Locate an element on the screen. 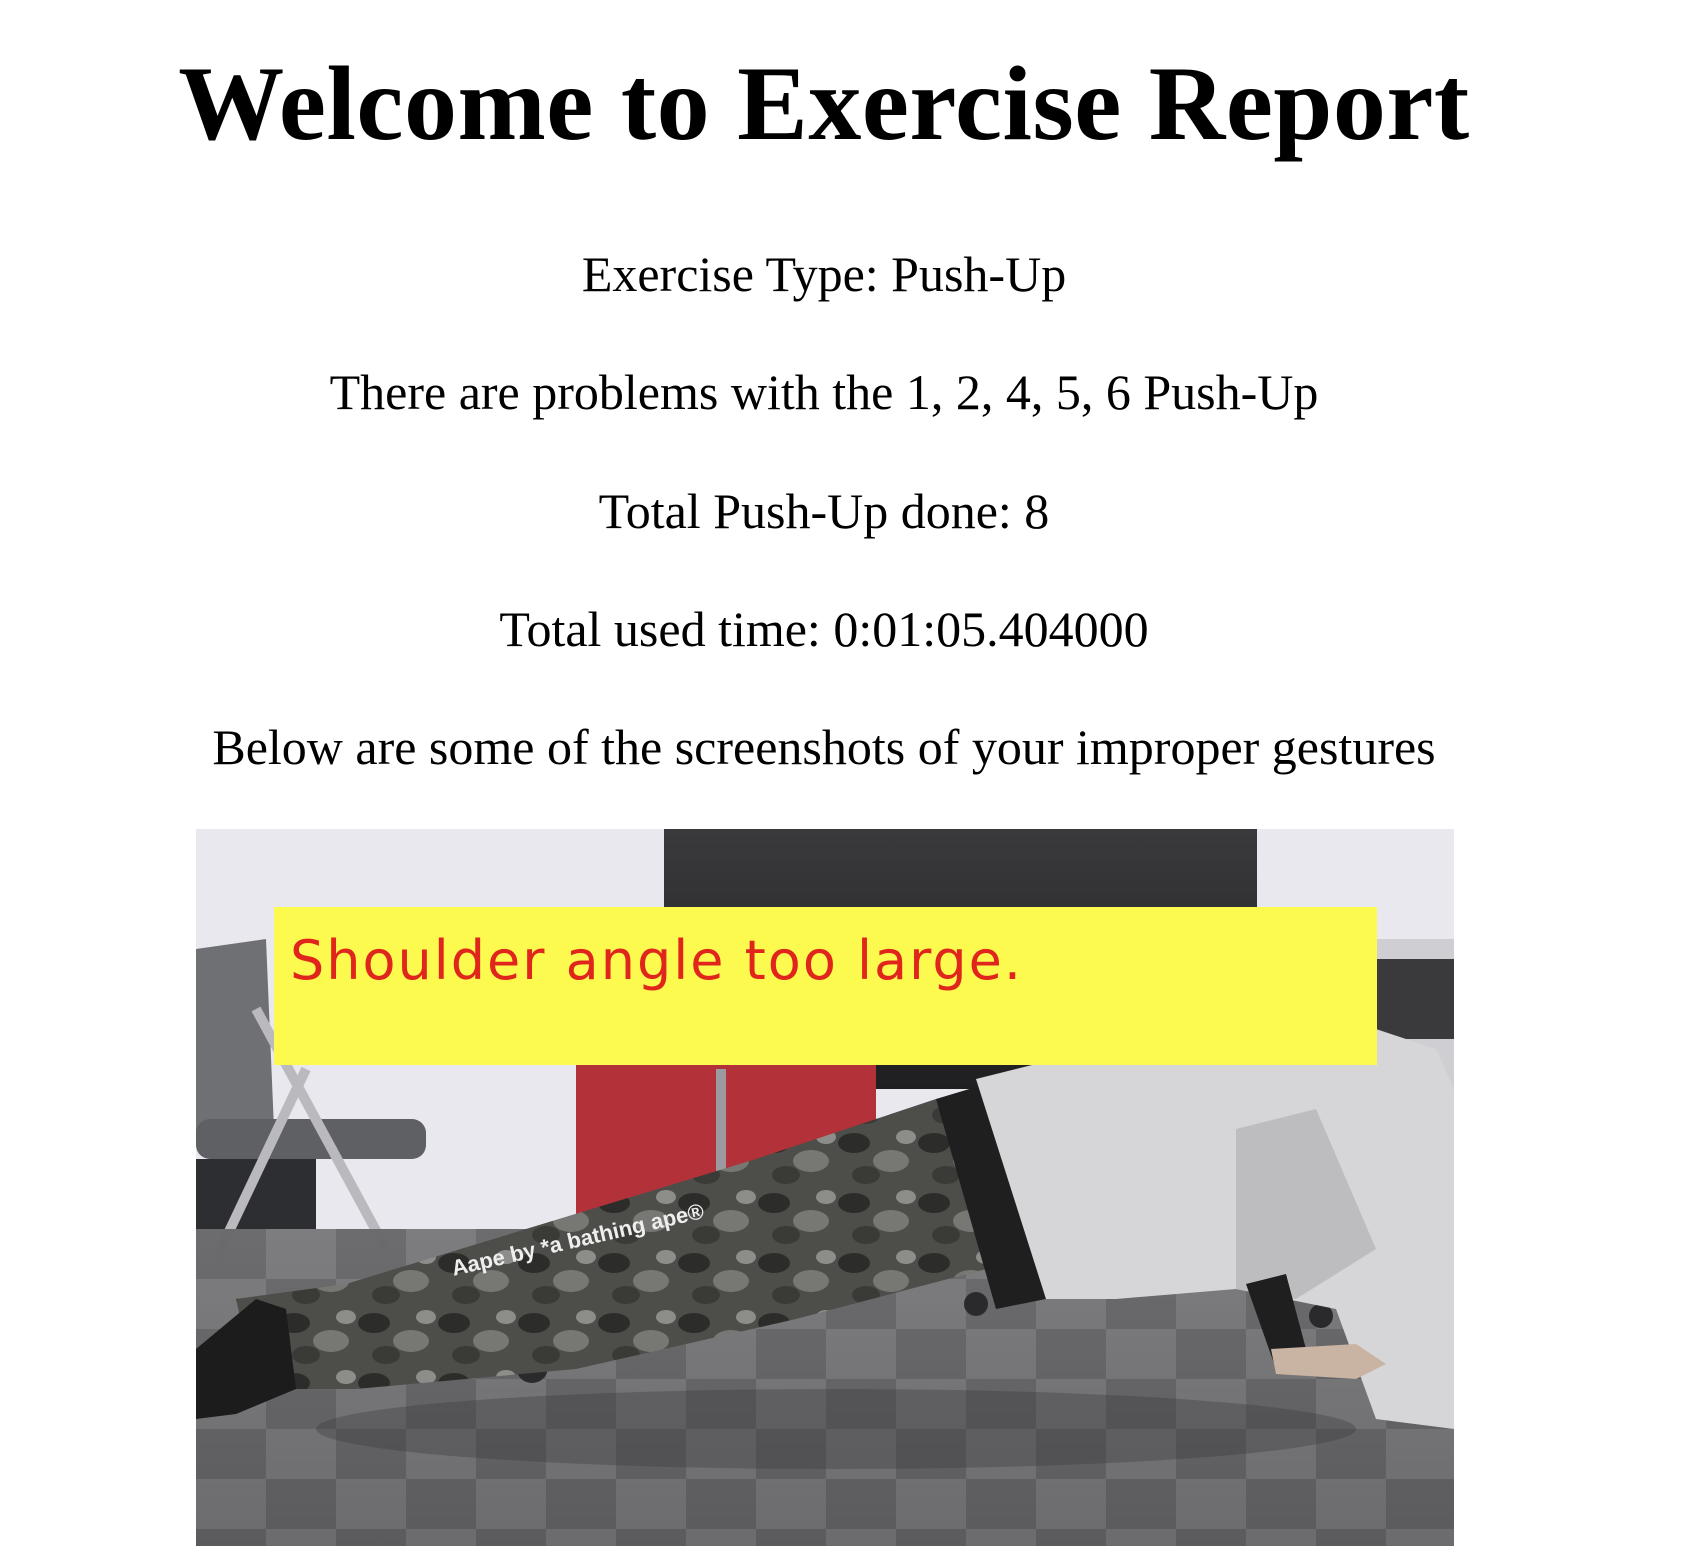 The height and width of the screenshot is (1546, 1694). alert-text: Shoulder angle too large. is located at coordinates (657, 960).